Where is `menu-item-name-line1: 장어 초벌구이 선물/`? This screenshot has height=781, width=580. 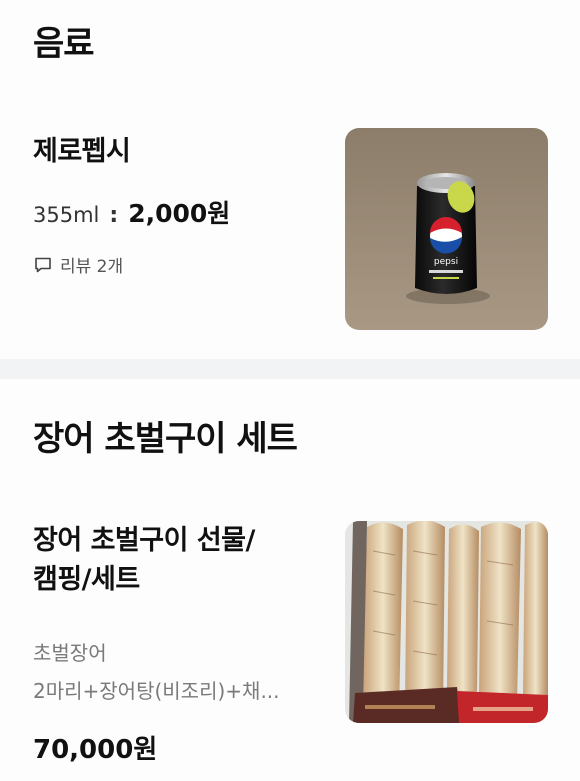
menu-item-name-line1: 장어 초벌구이 선물/ is located at coordinates (144, 540).